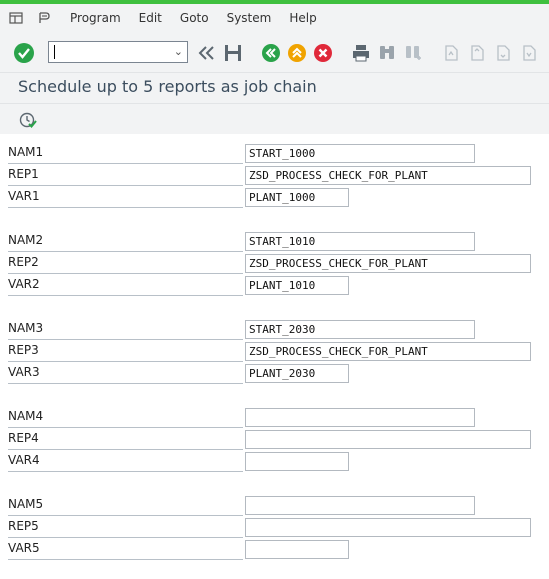 This screenshot has height=579, width=549. What do you see at coordinates (125, 330) in the screenshot?
I see `label-nam3: NAM3` at bounding box center [125, 330].